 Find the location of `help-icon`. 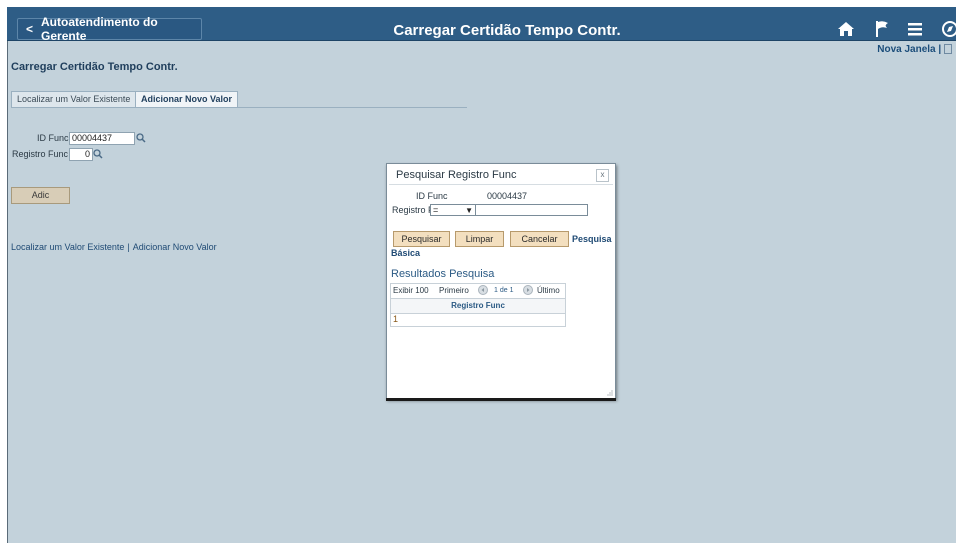

help-icon is located at coordinates (948, 49).